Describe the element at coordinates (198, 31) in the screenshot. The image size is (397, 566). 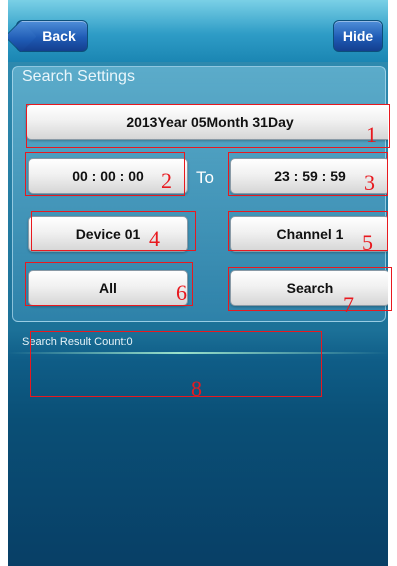
I see `nav-bar: Back Hide` at that location.